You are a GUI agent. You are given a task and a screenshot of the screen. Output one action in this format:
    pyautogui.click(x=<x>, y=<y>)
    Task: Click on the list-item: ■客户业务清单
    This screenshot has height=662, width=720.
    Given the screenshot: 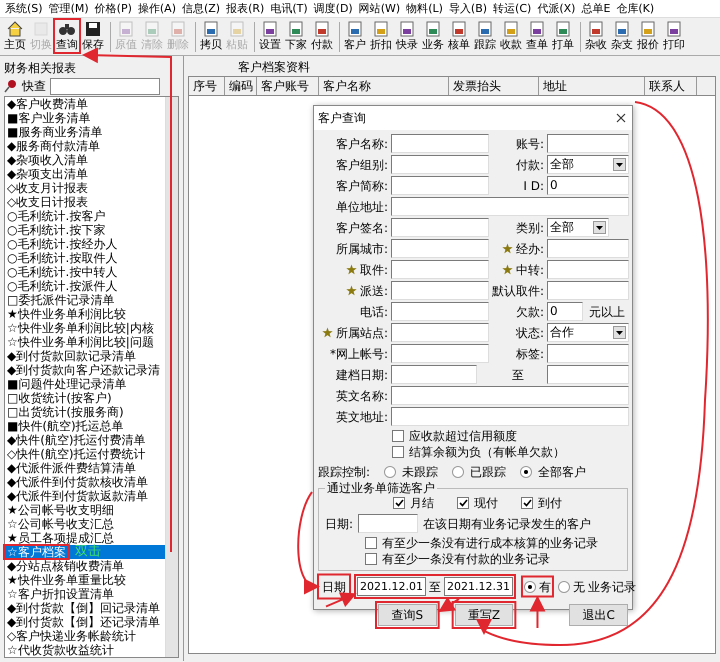 What is the action you would take?
    pyautogui.click(x=85, y=118)
    